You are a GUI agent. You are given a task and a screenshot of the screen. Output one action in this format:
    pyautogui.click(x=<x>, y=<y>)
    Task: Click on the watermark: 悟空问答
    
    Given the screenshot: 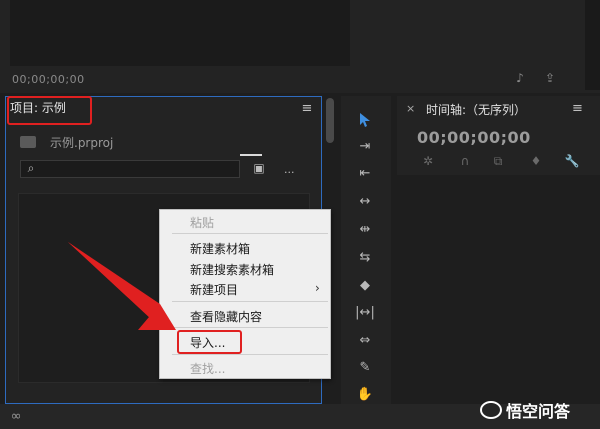 What is the action you would take?
    pyautogui.click(x=525, y=410)
    